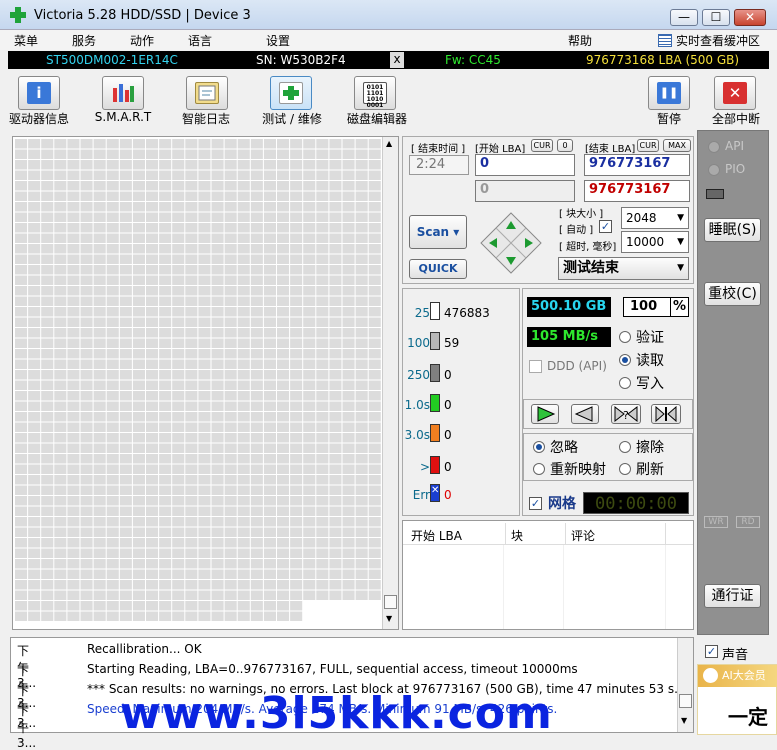 The width and height of the screenshot is (777, 750). I want to click on smart-log-button, so click(207, 93).